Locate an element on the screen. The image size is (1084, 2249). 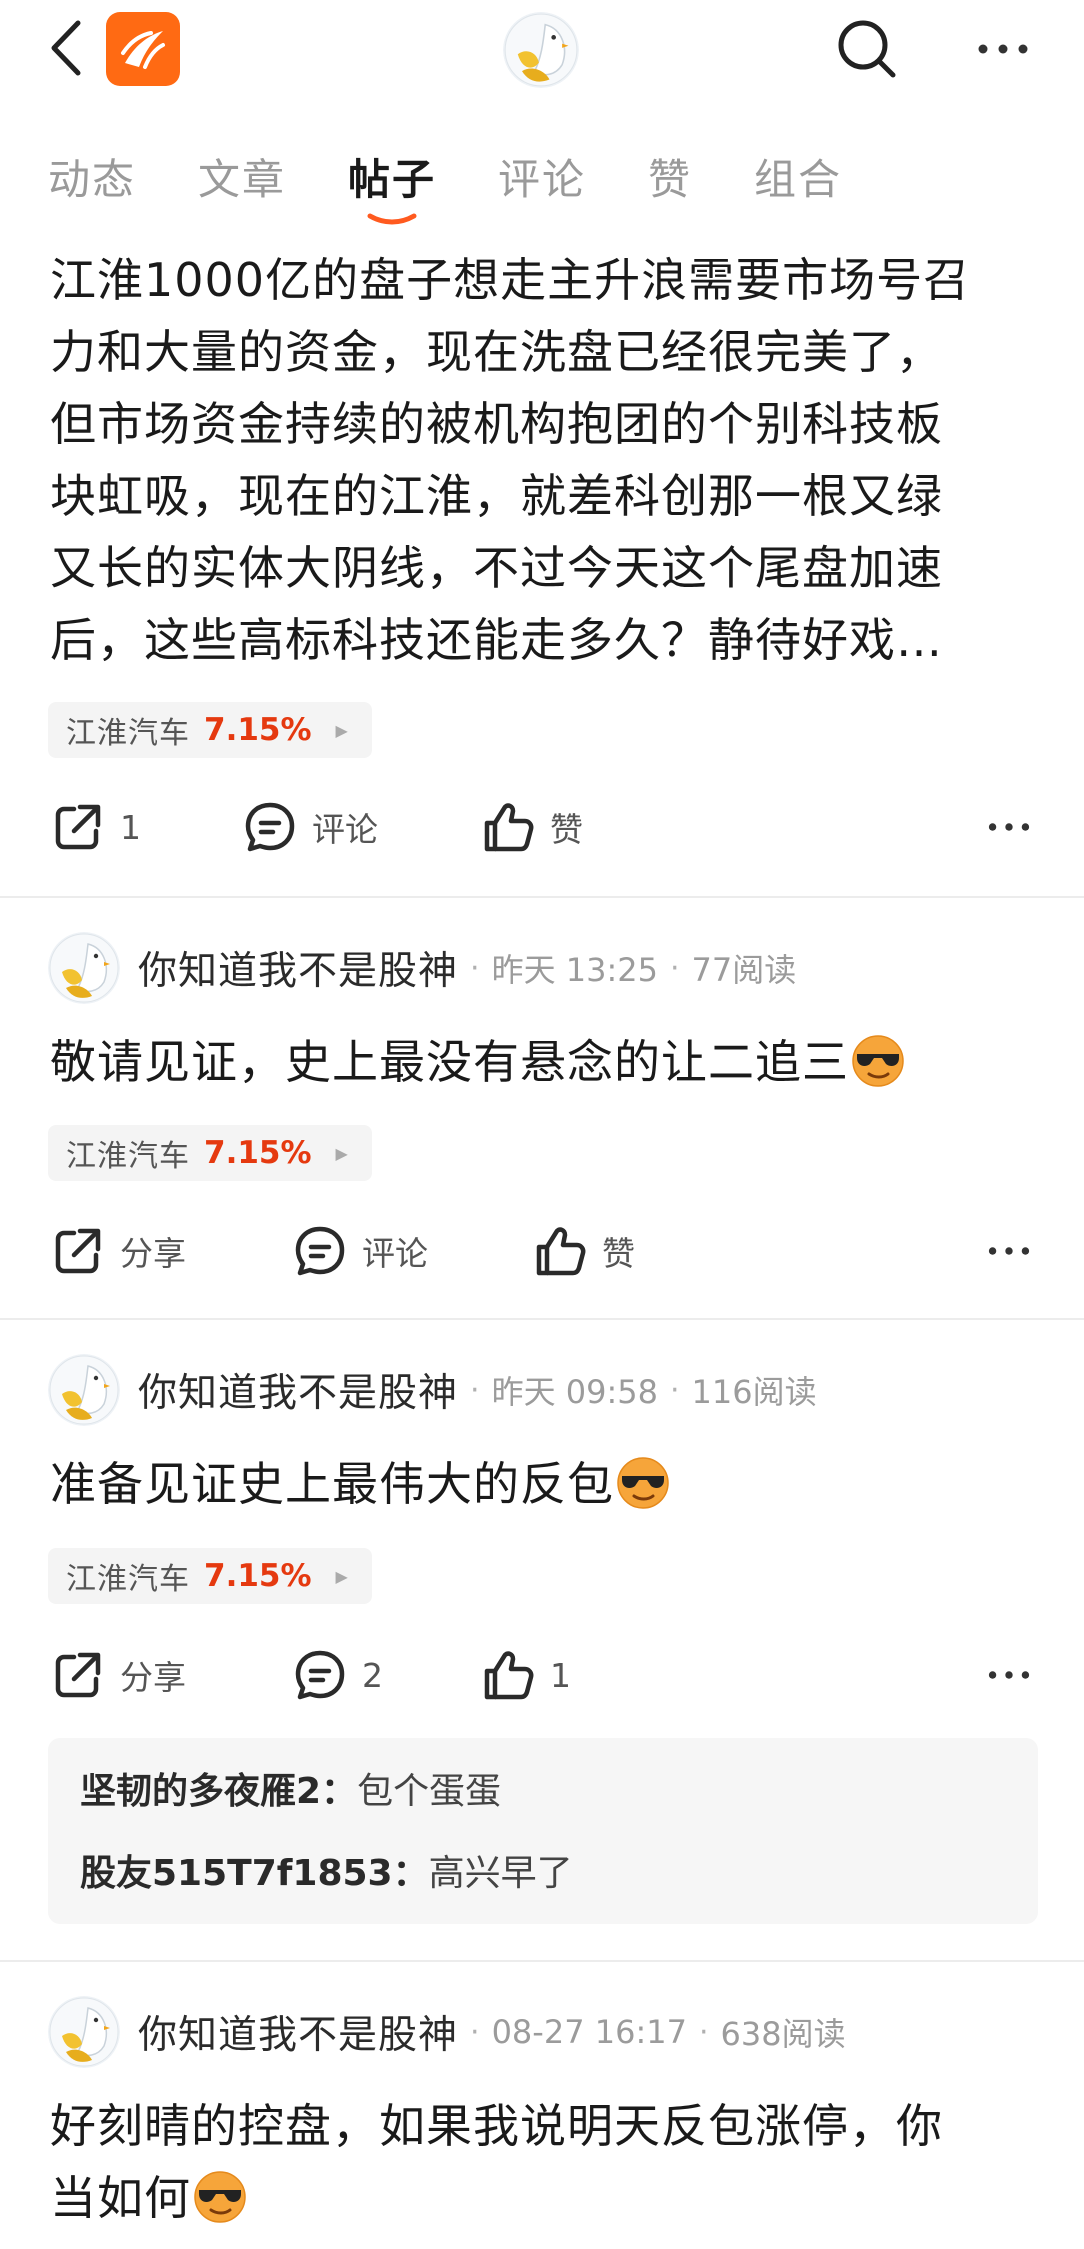
read-count: 638阅读 is located at coordinates (783, 2034).